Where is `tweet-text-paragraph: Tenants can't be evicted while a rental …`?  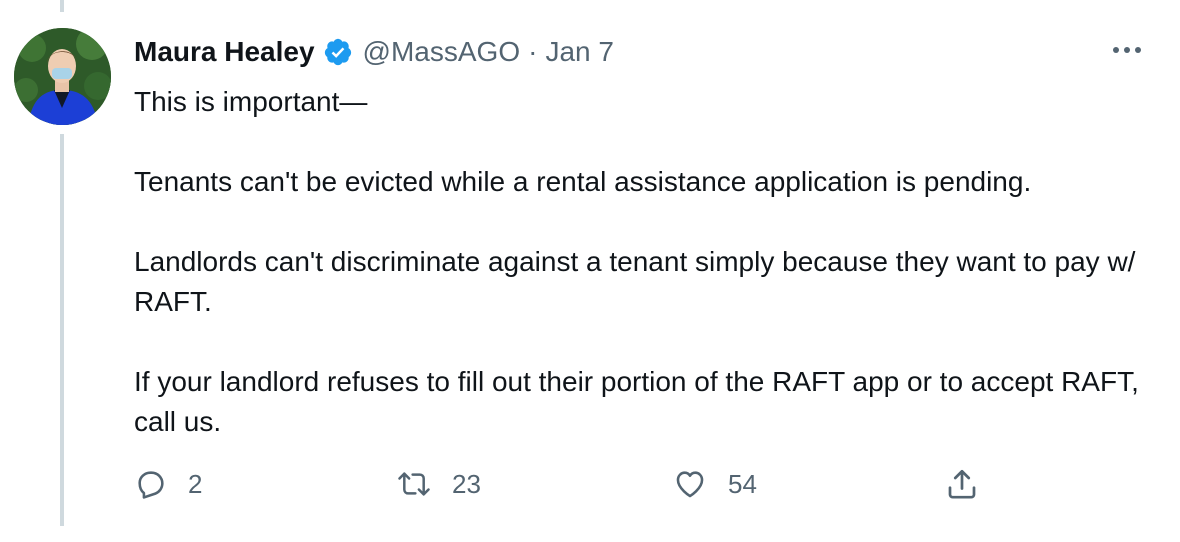
tweet-text-paragraph: Tenants can't be evicted while a rental … is located at coordinates (583, 181).